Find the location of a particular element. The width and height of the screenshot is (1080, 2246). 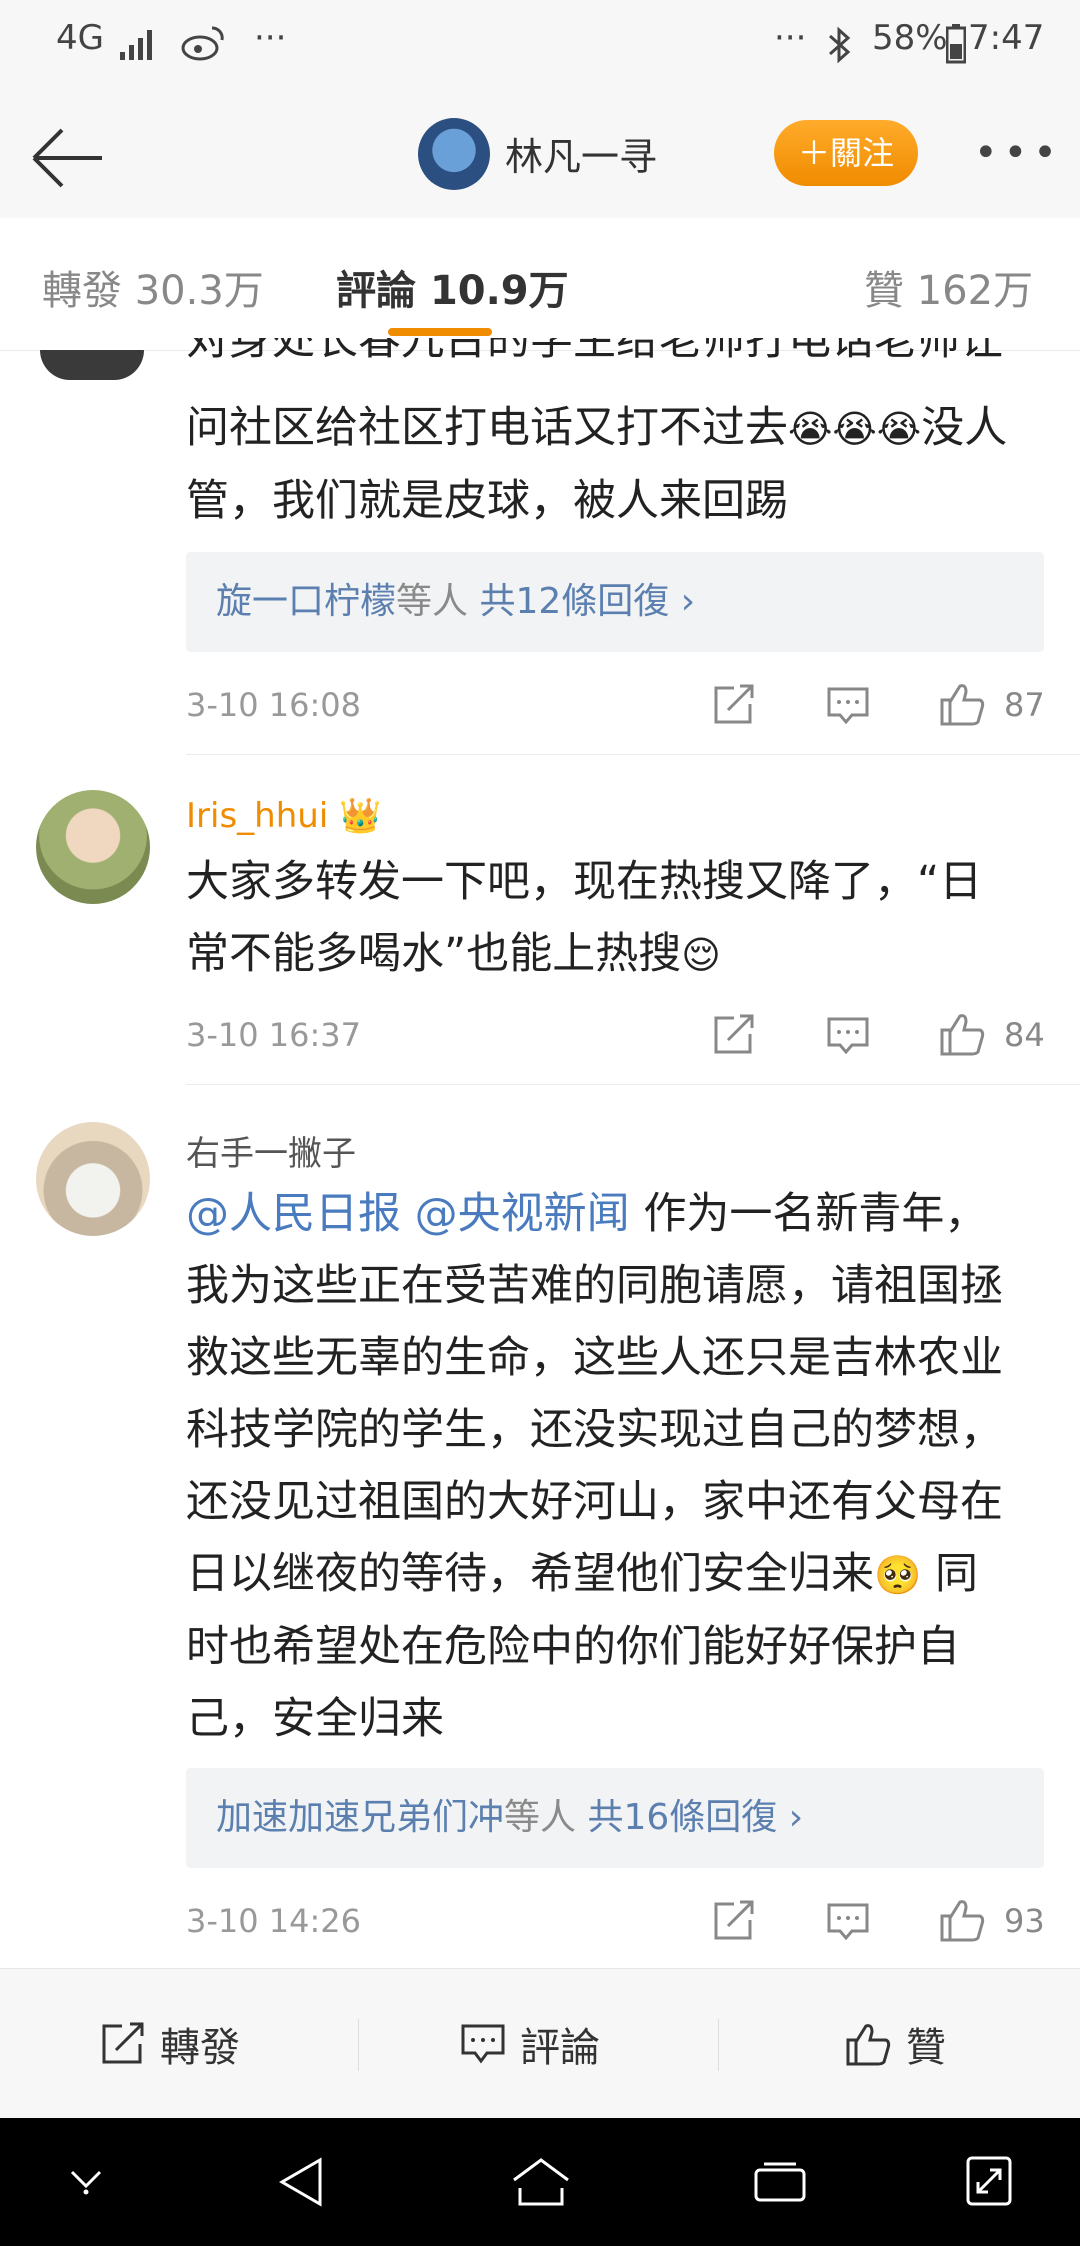

system-nav-bar is located at coordinates (540, 2182).